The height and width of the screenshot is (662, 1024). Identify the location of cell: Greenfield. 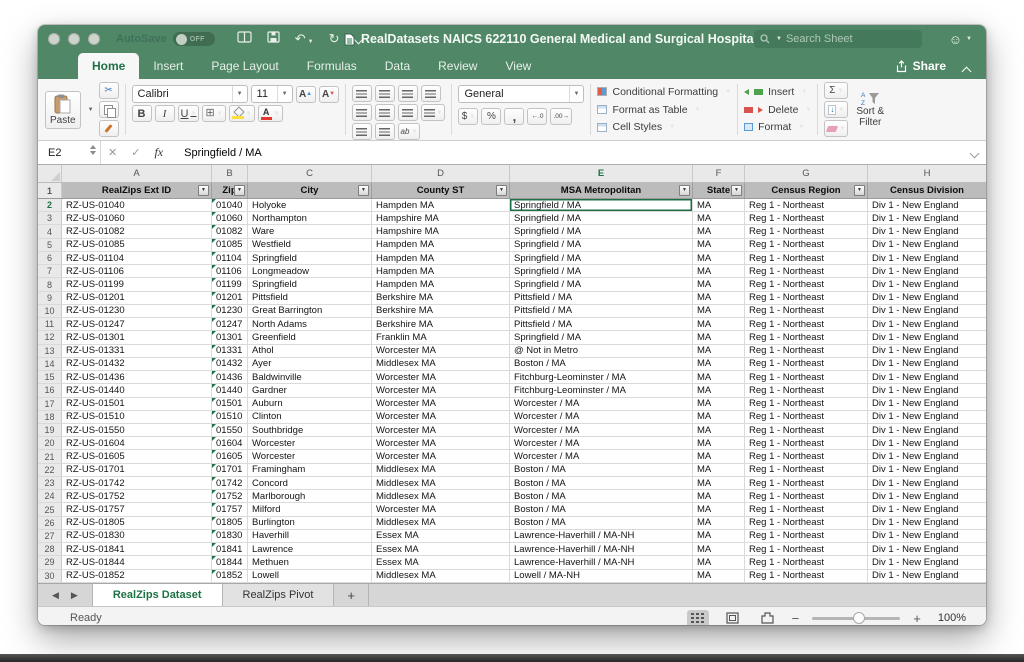
(310, 337).